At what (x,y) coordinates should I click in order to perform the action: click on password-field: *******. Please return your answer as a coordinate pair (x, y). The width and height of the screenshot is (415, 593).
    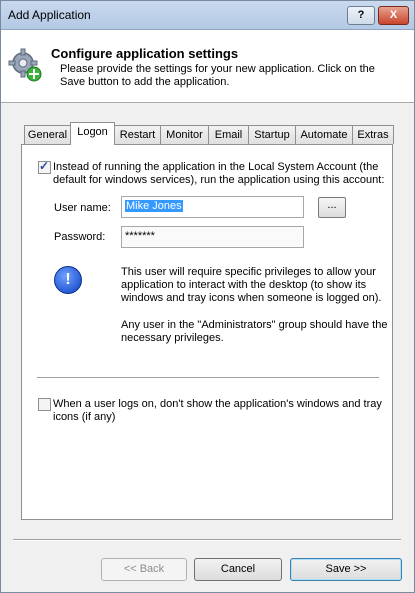
    Looking at the image, I should click on (212, 237).